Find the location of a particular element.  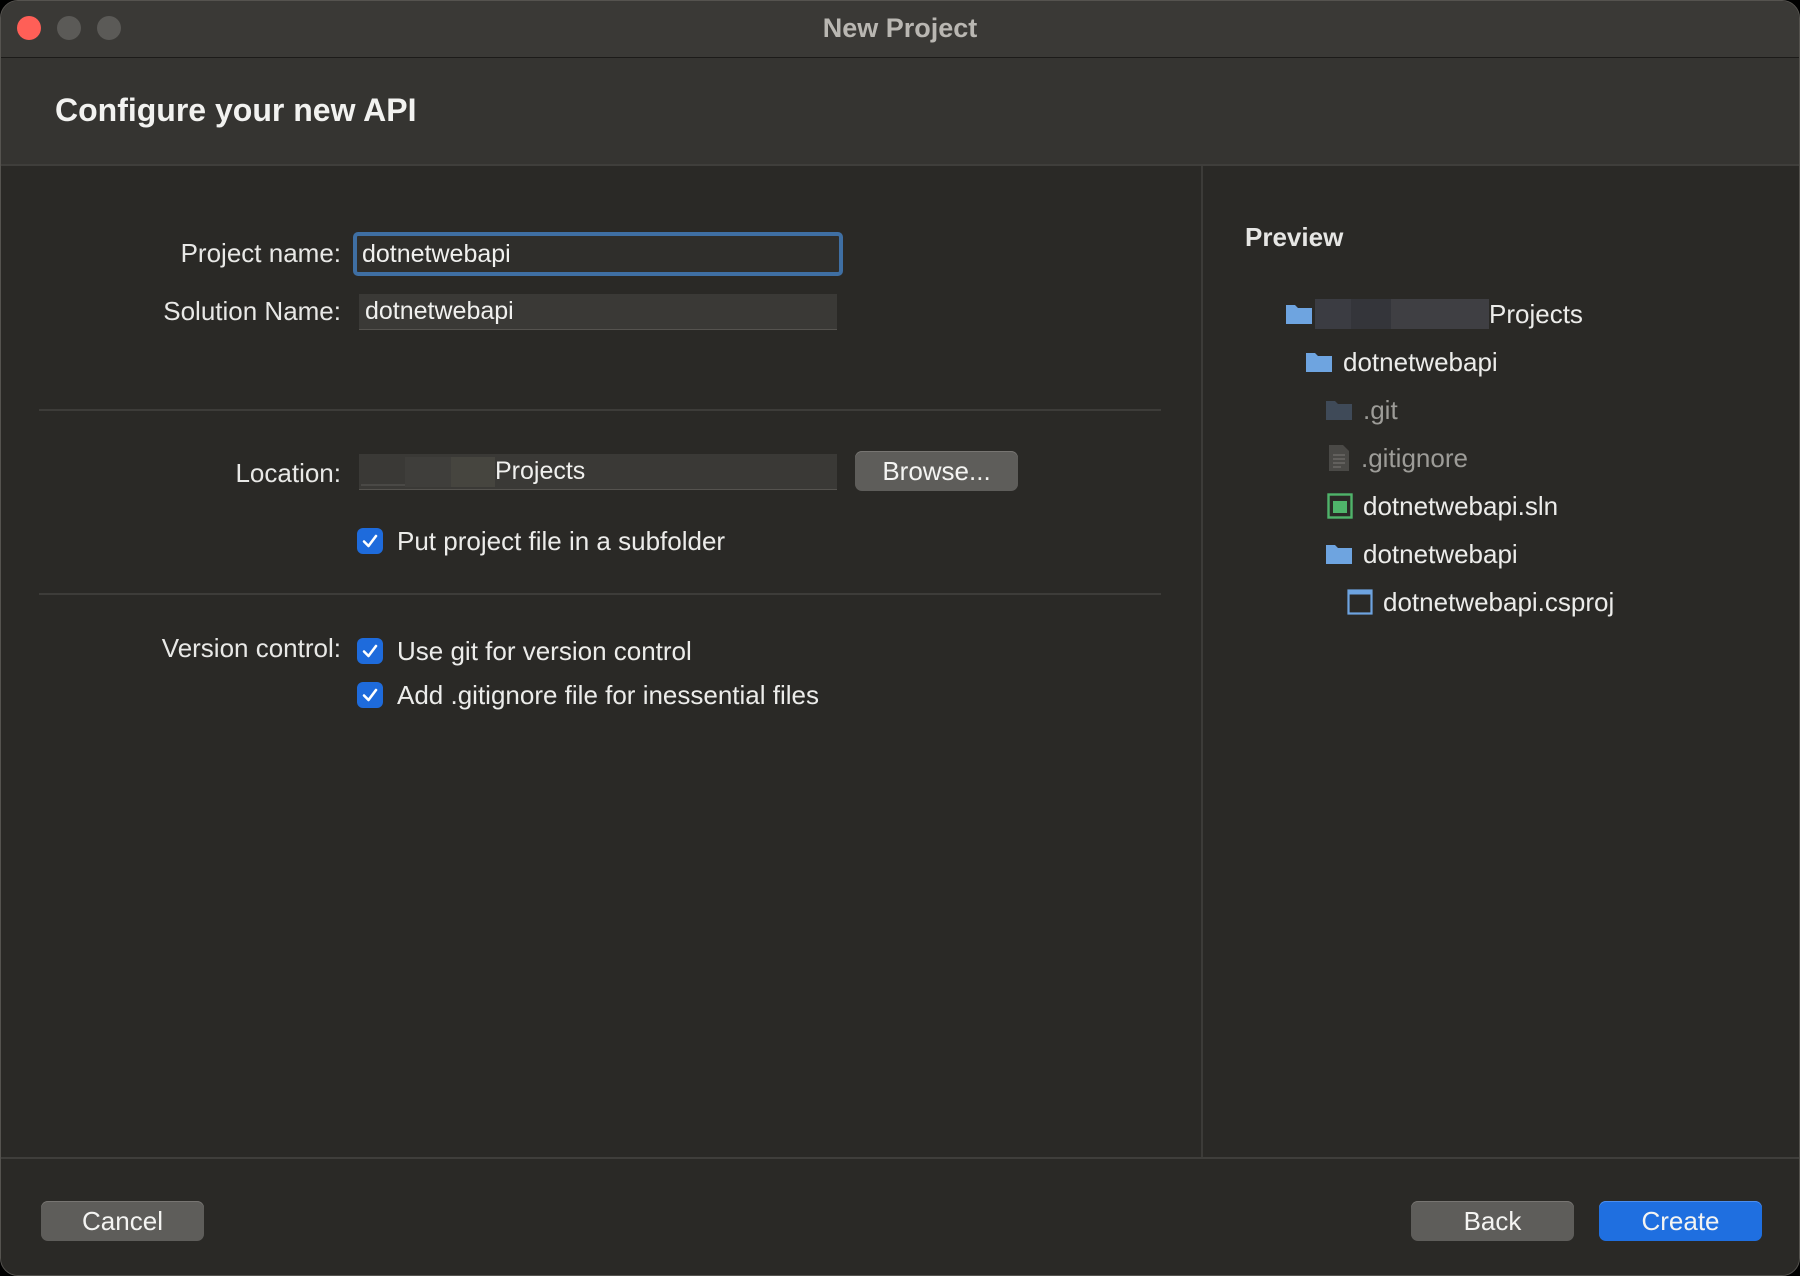

back-button: Back is located at coordinates (1492, 1221).